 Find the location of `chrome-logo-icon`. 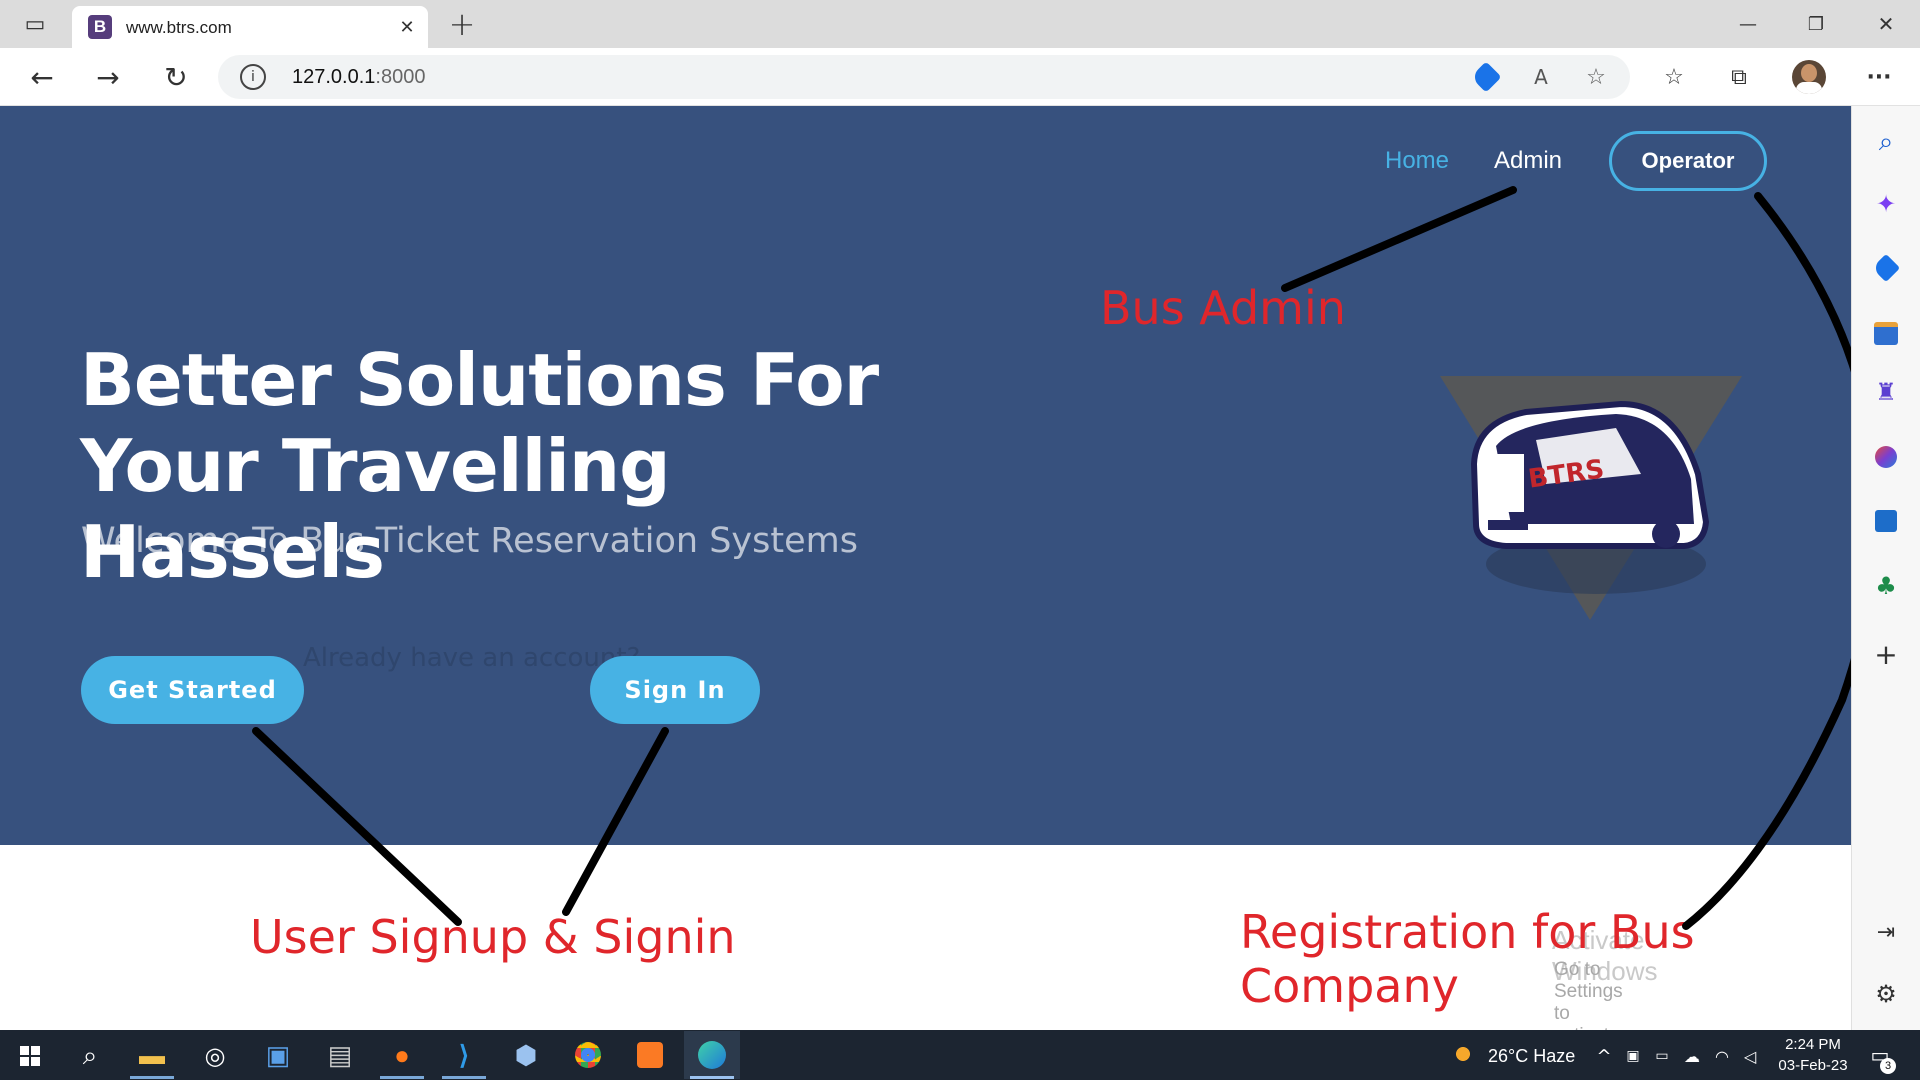

chrome-logo-icon is located at coordinates (588, 1055).